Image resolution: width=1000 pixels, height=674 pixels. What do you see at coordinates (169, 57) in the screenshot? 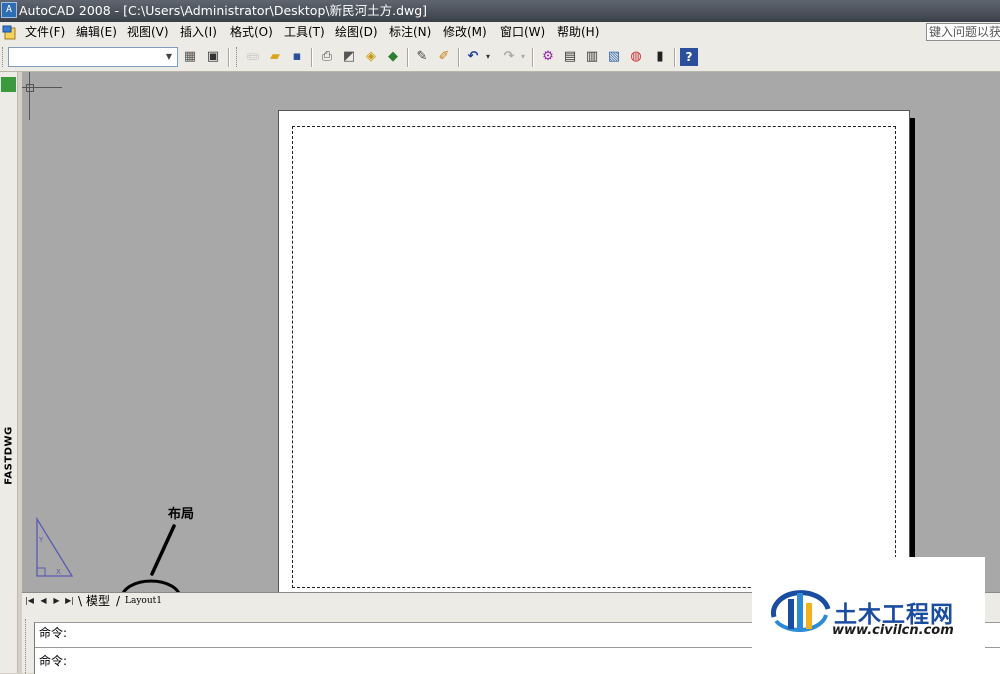
I see `chevron-down-icon: ▼` at bounding box center [169, 57].